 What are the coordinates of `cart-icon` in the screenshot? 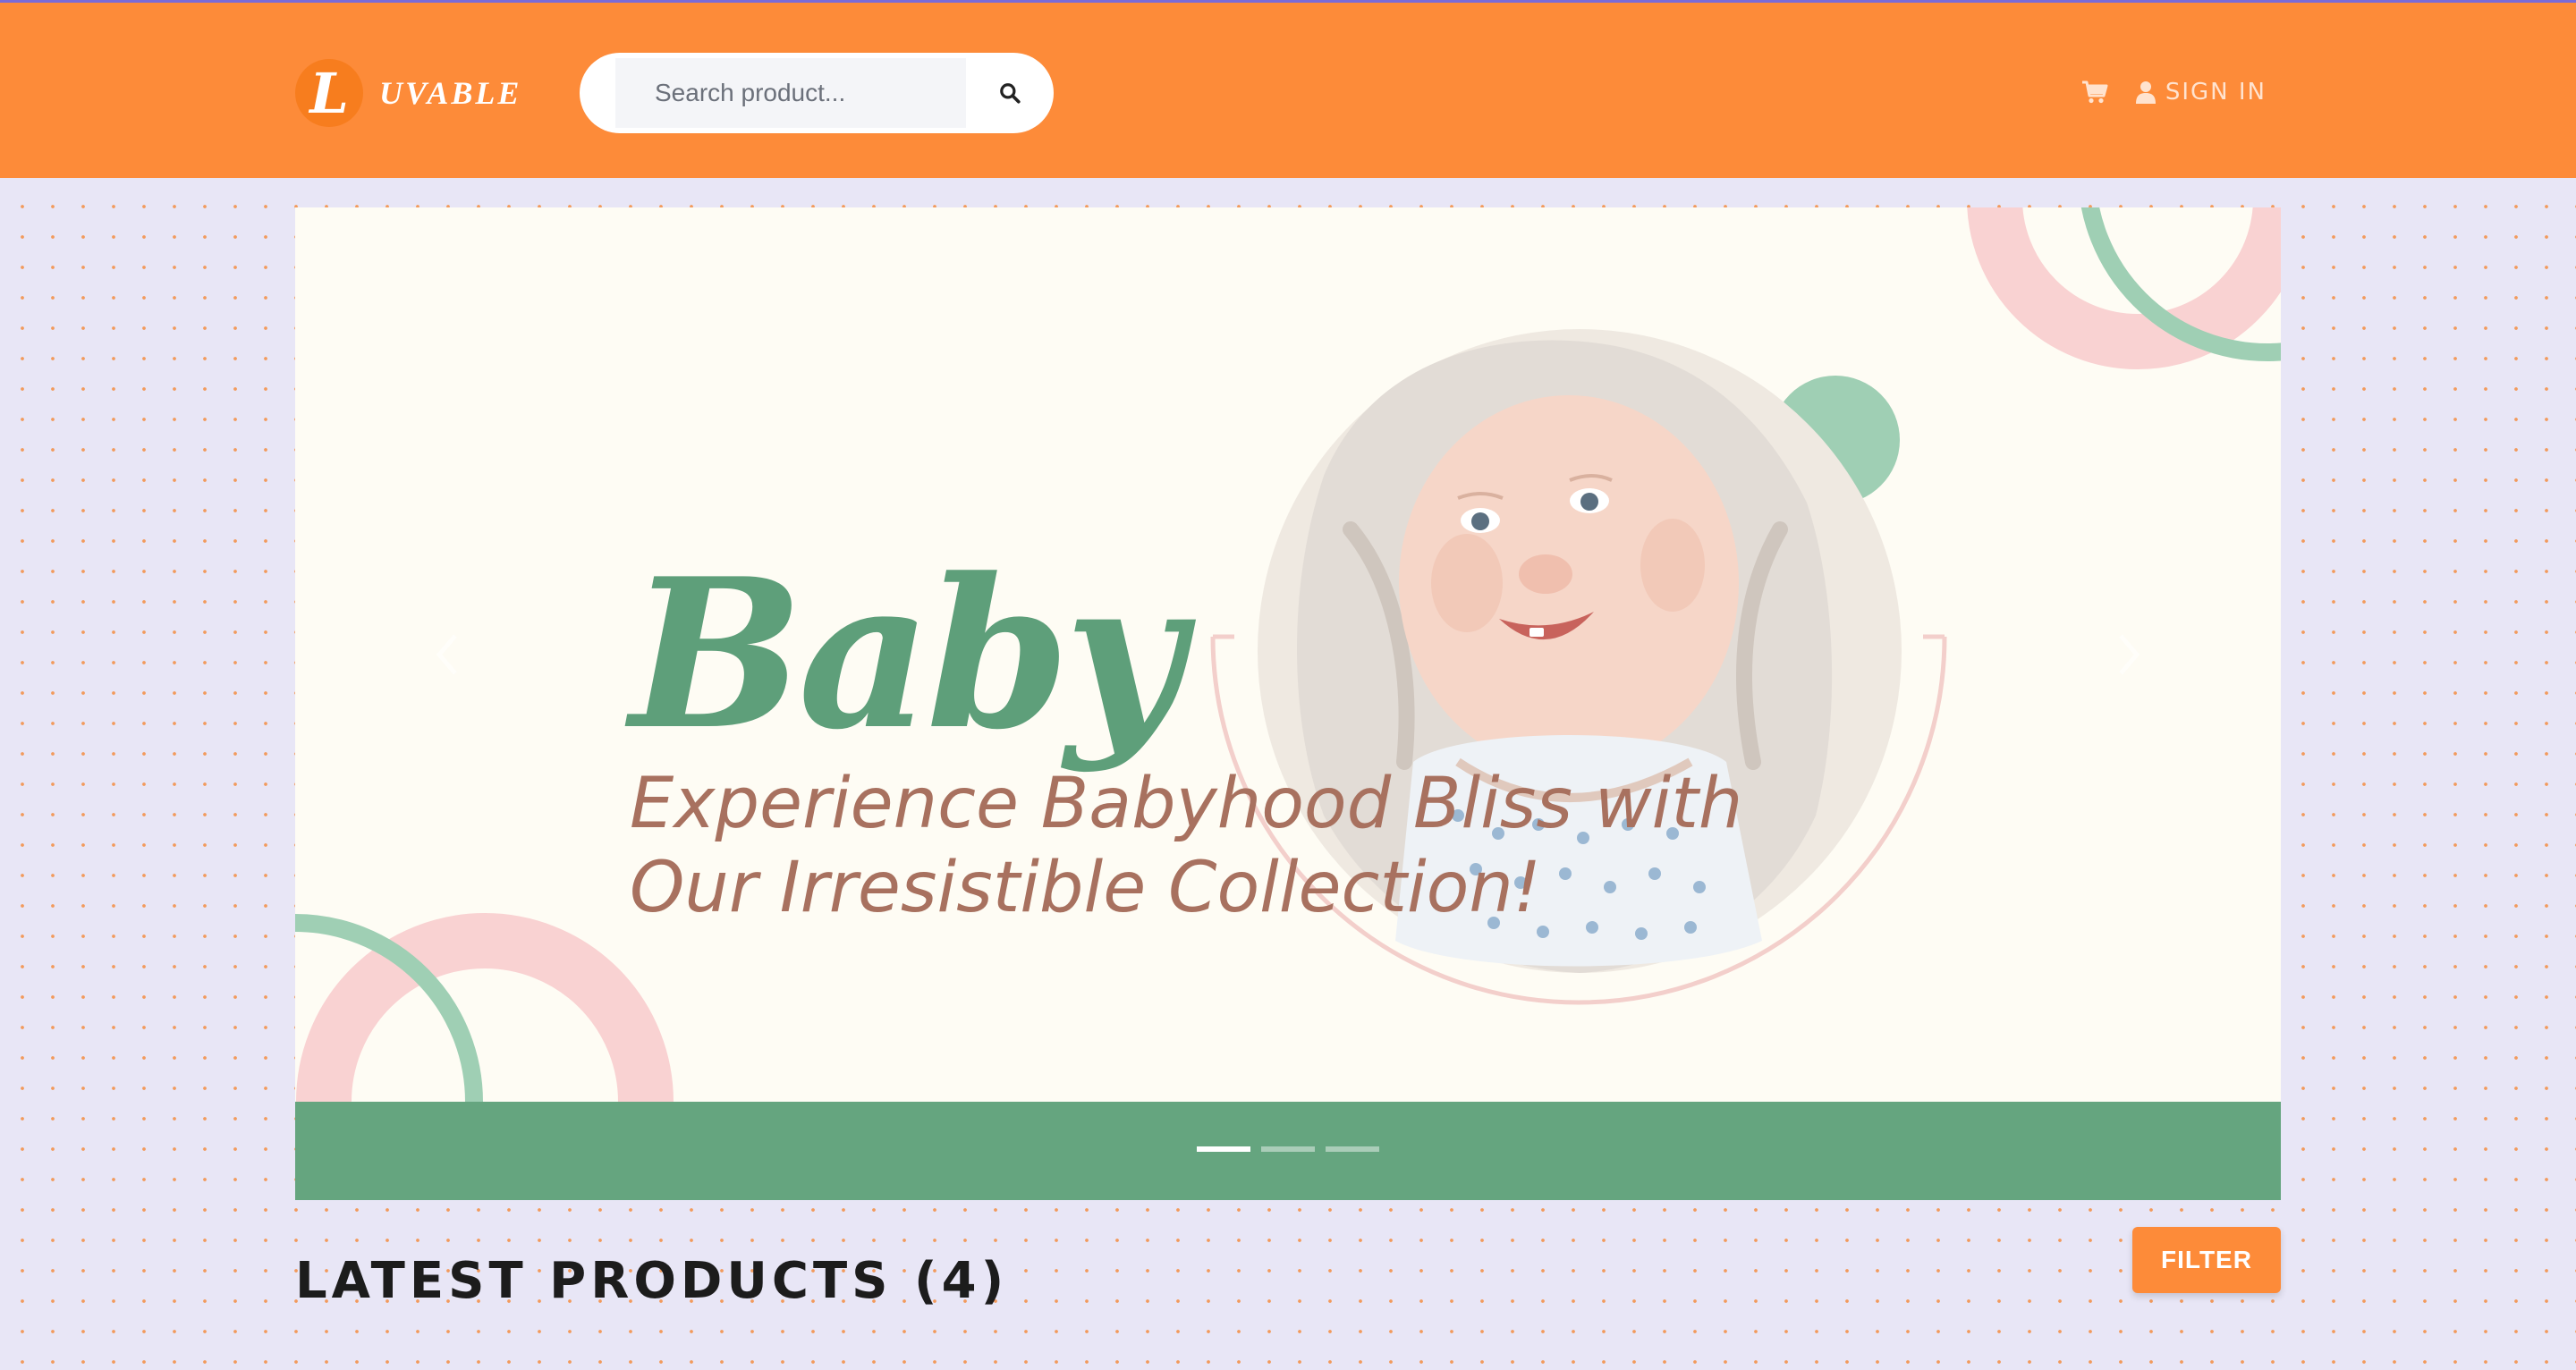 It's located at (2094, 92).